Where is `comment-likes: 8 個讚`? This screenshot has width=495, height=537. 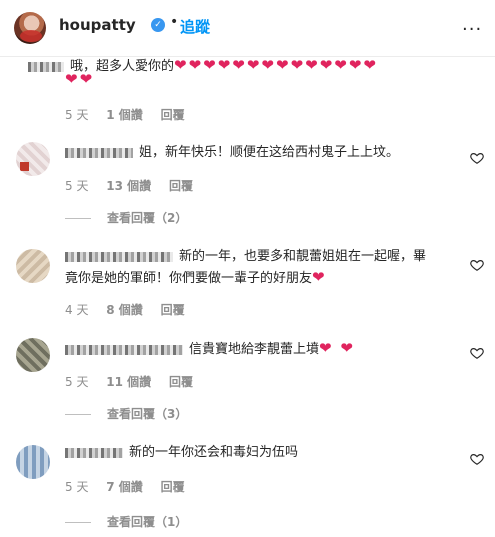
comment-likes: 8 個讚 is located at coordinates (124, 310).